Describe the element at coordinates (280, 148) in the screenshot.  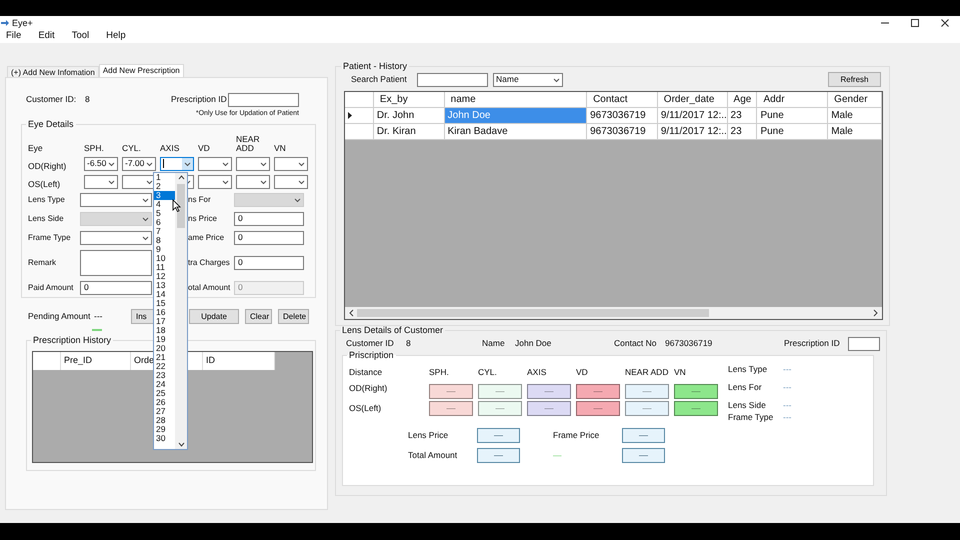
I see `column-label: VN` at that location.